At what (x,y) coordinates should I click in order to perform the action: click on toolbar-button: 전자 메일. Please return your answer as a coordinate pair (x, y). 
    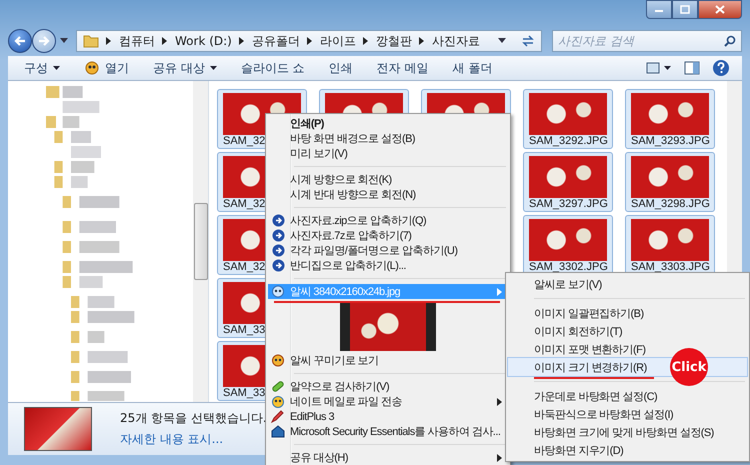
    Looking at the image, I should click on (402, 68).